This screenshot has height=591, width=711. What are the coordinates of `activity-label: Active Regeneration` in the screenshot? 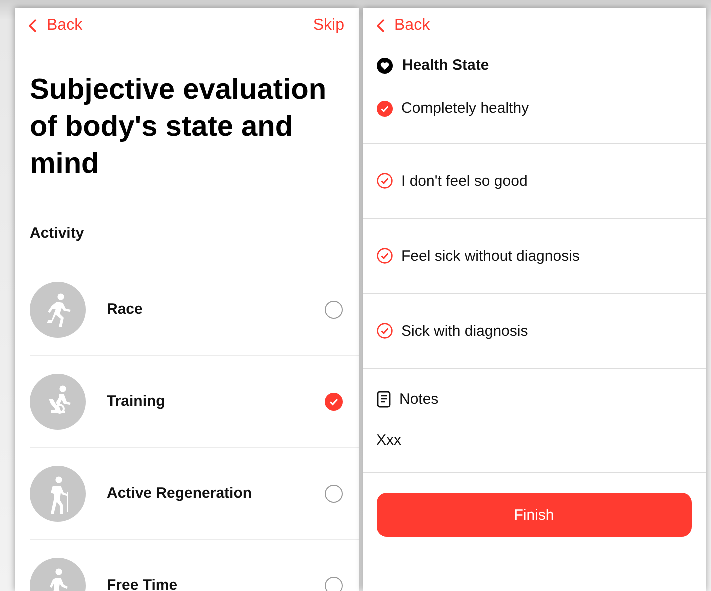 It's located at (180, 493).